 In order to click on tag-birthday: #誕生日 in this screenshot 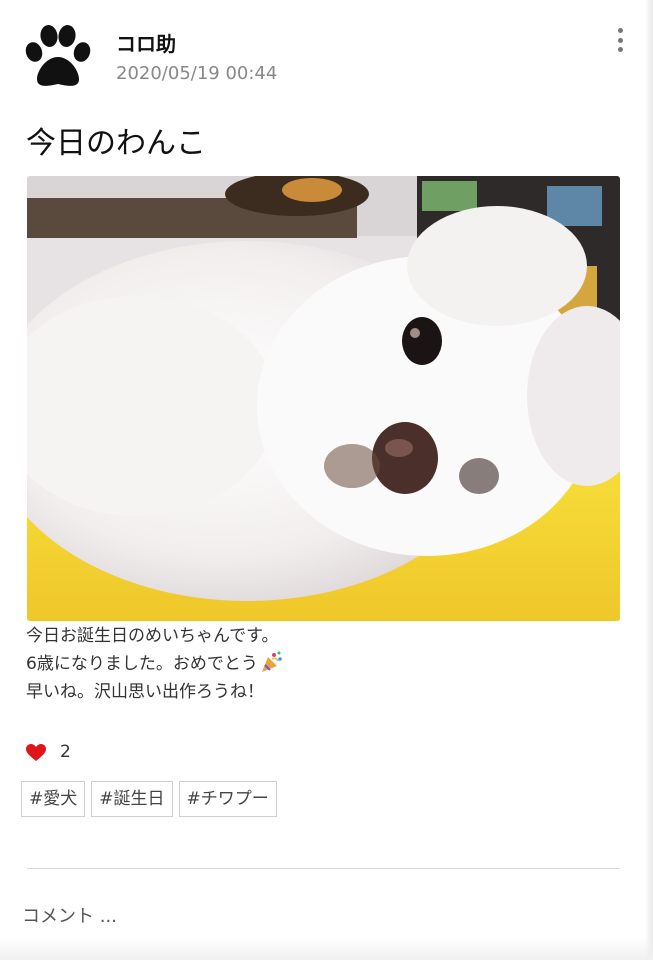, I will do `click(132, 799)`.